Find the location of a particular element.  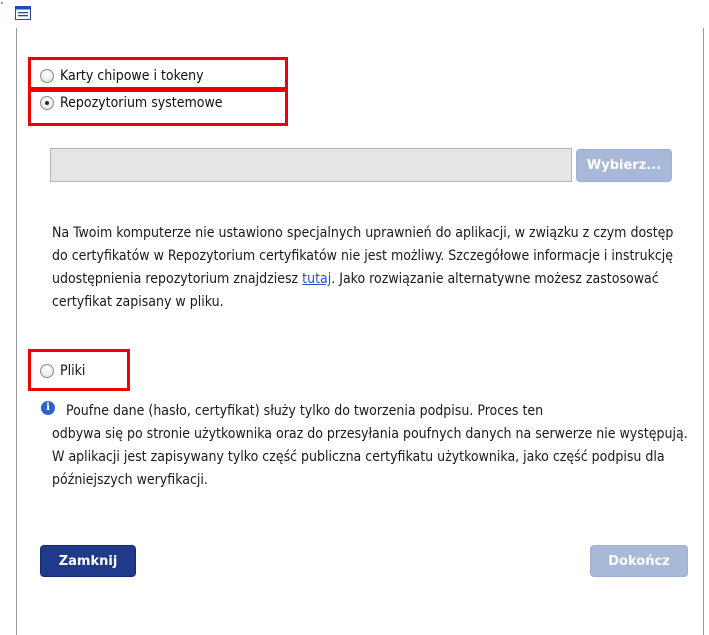

option-files: Pliki is located at coordinates (62, 371).